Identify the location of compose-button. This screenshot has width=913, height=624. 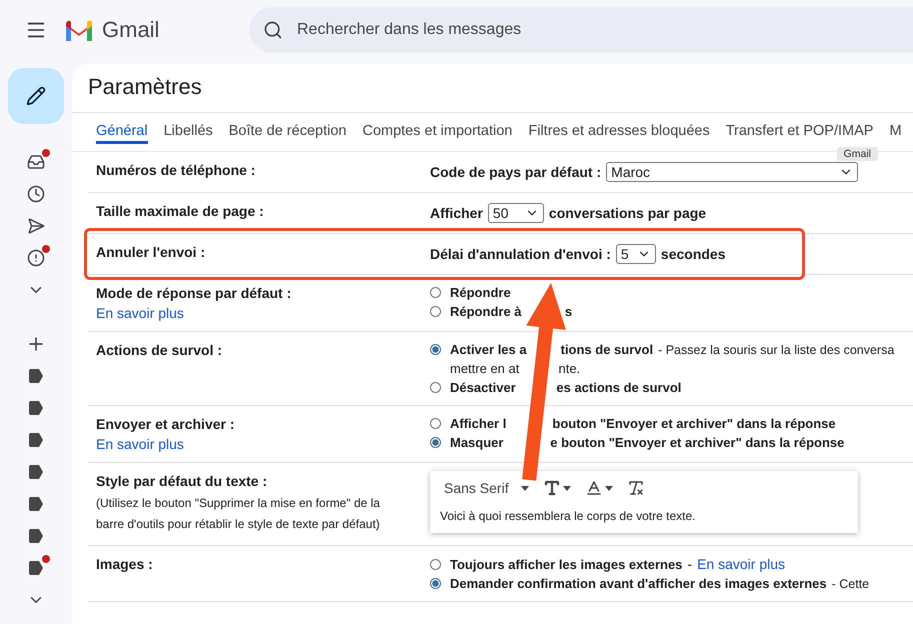
(36, 96).